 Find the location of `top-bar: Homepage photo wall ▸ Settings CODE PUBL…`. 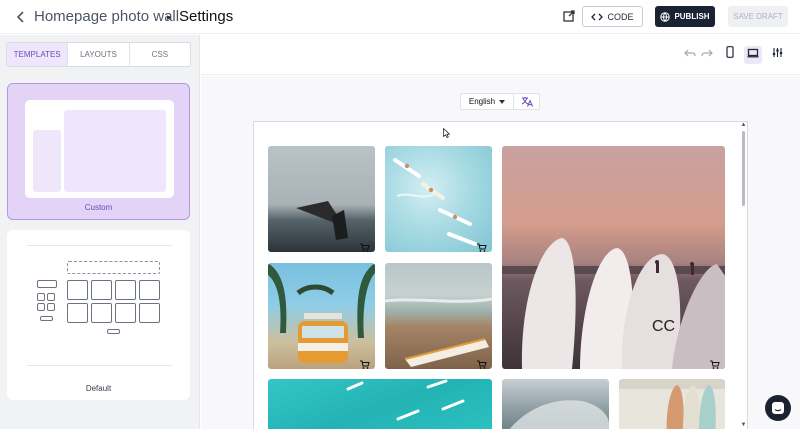

top-bar: Homepage photo wall ▸ Settings CODE PUBL… is located at coordinates (400, 17).